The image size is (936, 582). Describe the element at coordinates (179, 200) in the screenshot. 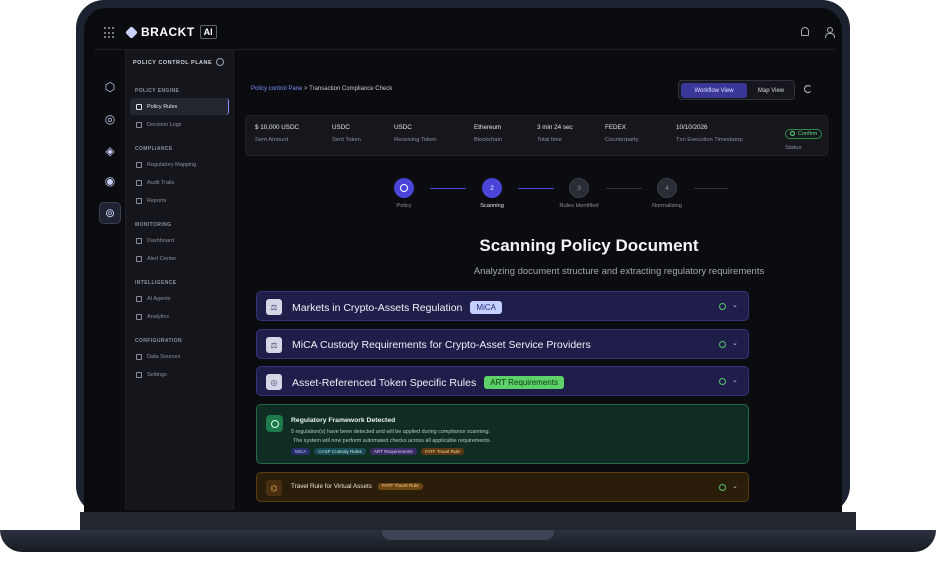

I see `nav-item-reports: Reports` at that location.